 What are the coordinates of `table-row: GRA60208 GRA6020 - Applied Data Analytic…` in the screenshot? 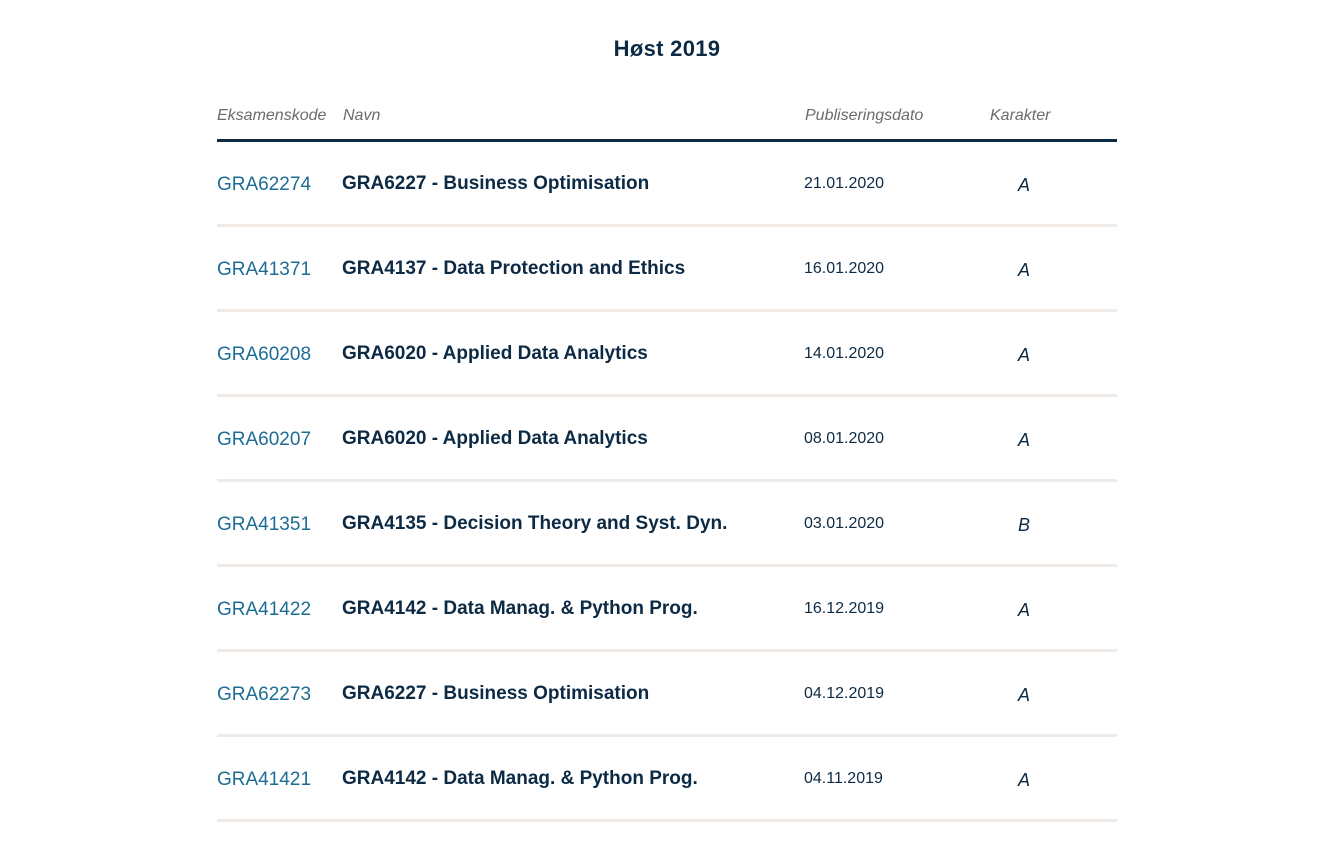 It's located at (667, 354).